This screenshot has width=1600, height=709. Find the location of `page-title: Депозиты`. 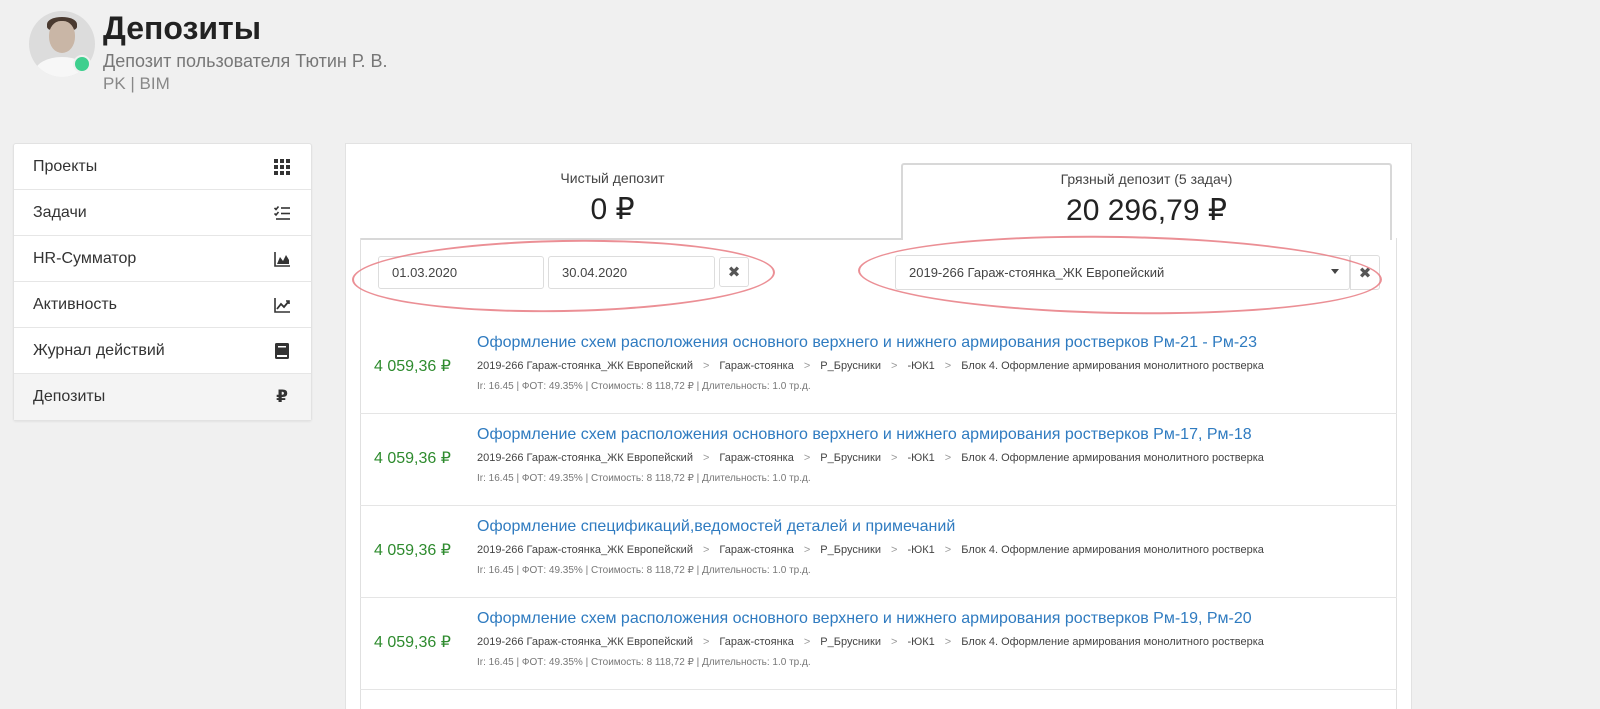

page-title: Депозиты is located at coordinates (182, 28).